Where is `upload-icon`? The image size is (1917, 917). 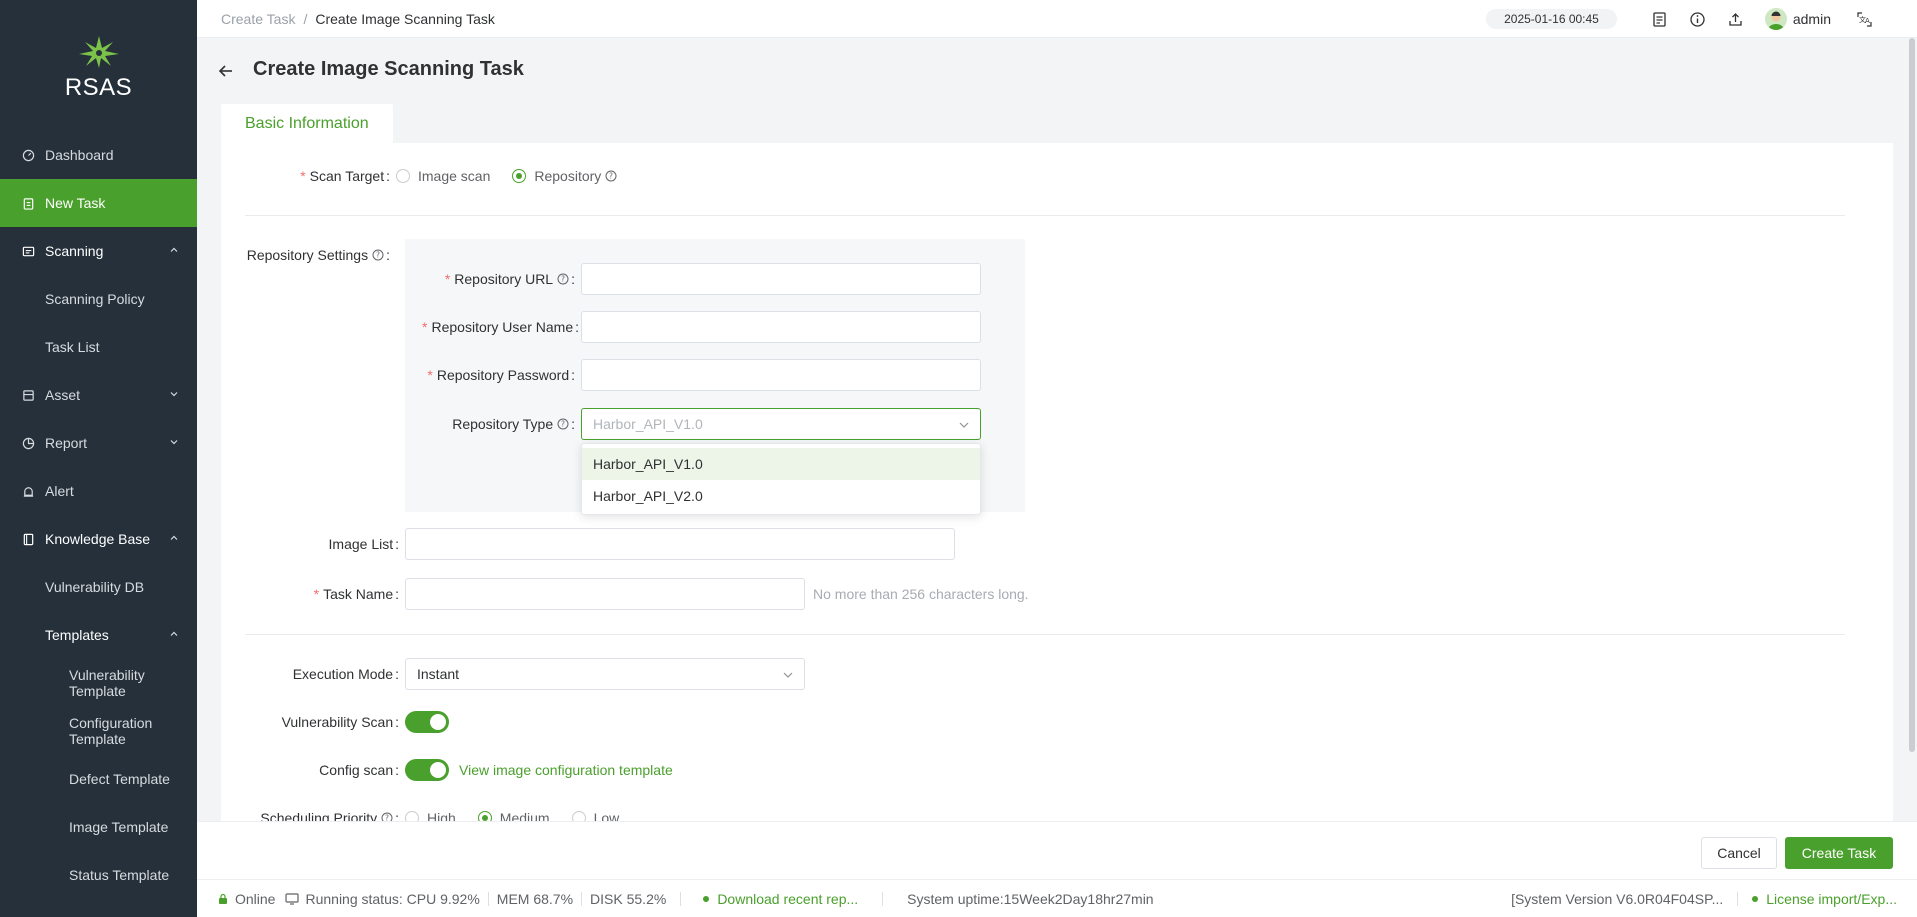 upload-icon is located at coordinates (1736, 19).